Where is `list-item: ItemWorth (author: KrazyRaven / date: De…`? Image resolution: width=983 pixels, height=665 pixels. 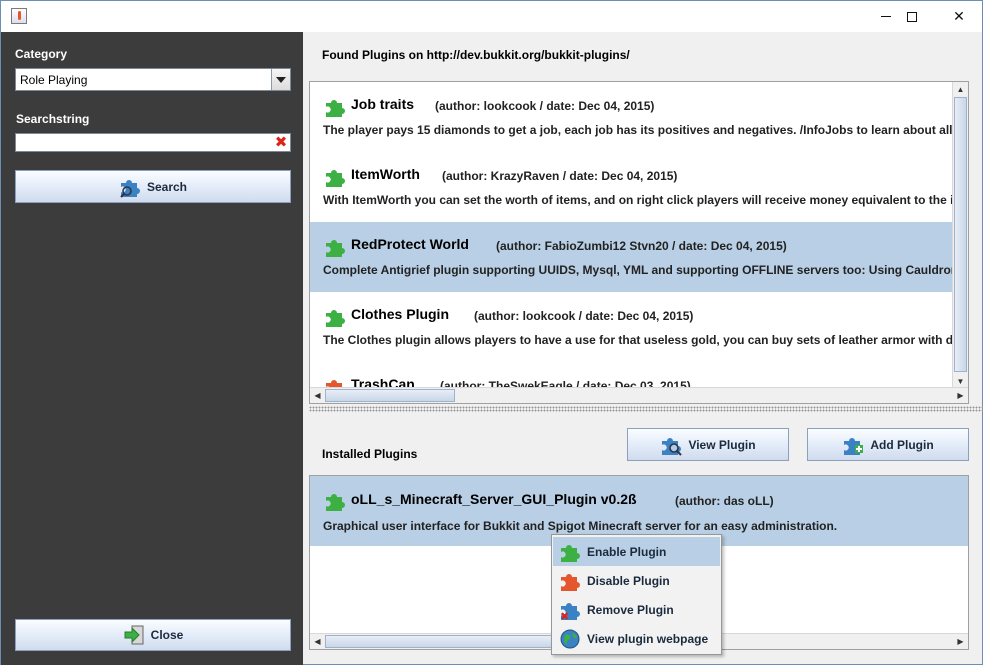
list-item: ItemWorth (author: KrazyRaven / date: De… is located at coordinates (639, 187).